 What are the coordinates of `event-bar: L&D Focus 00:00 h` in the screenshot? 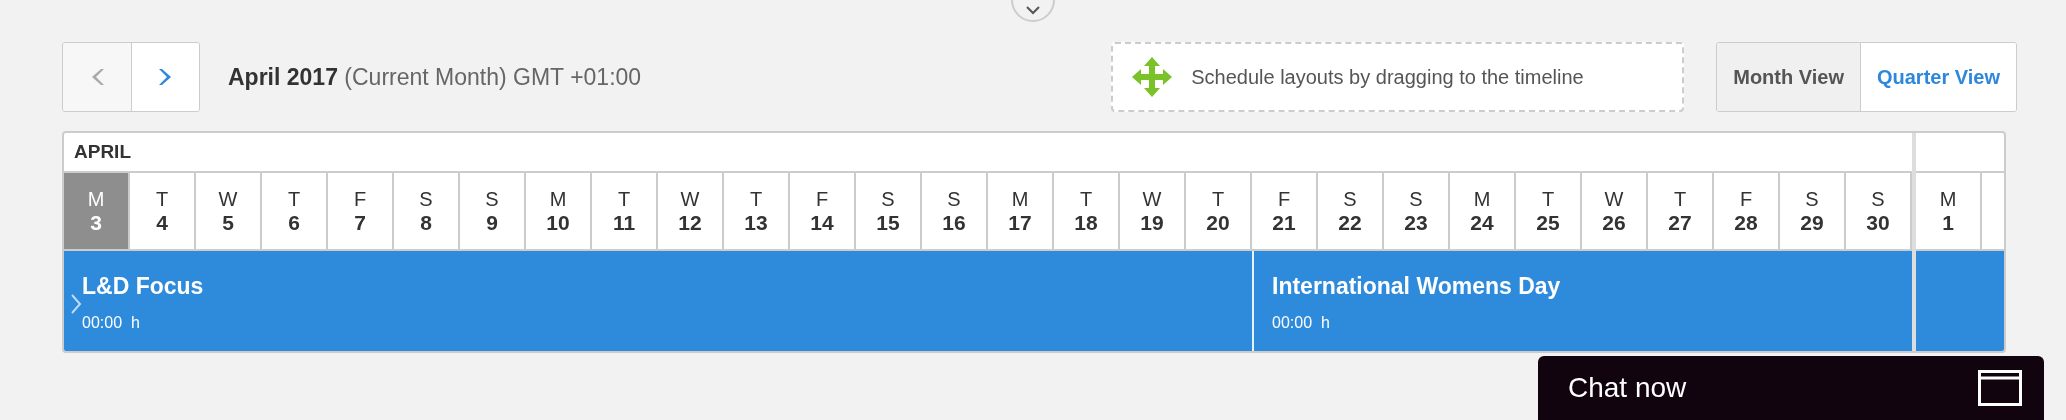 It's located at (658, 301).